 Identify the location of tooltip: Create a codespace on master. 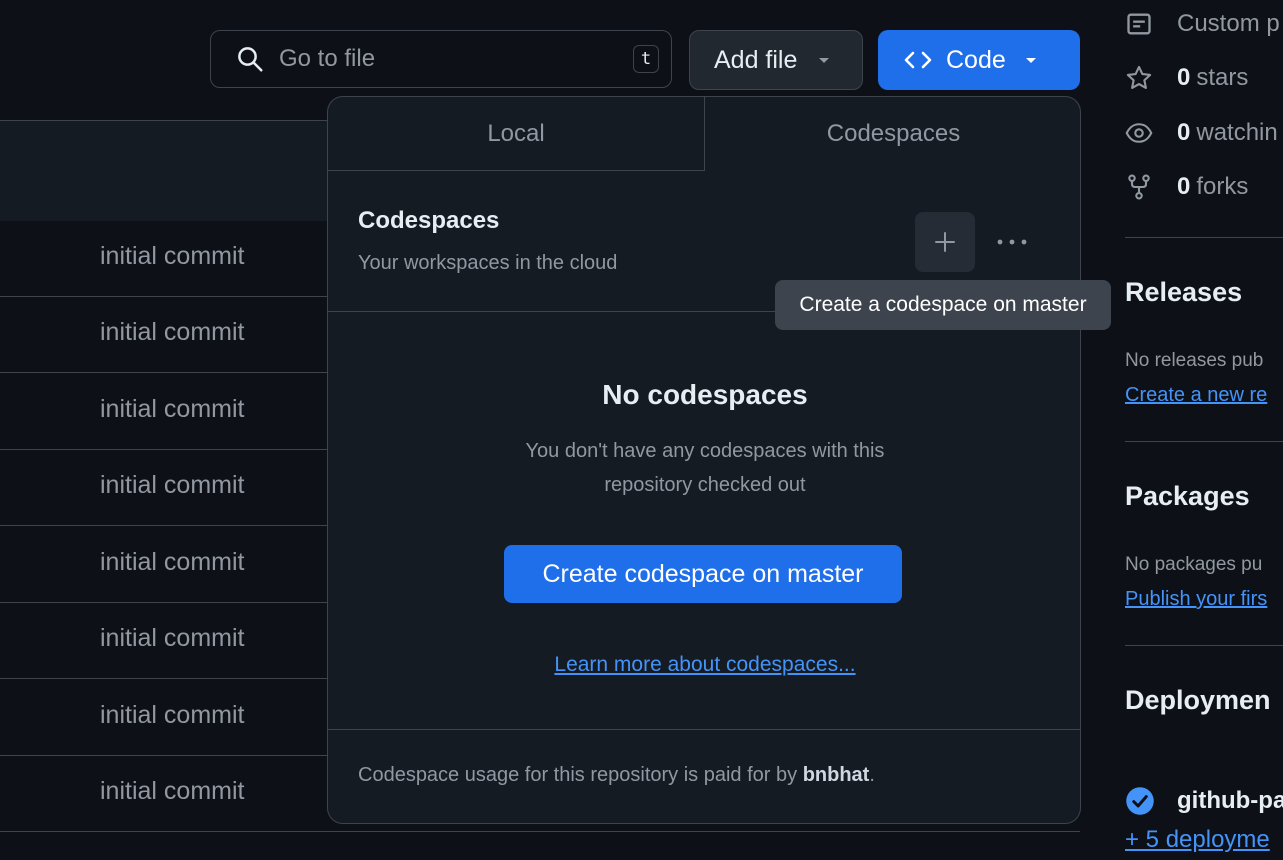
(943, 305).